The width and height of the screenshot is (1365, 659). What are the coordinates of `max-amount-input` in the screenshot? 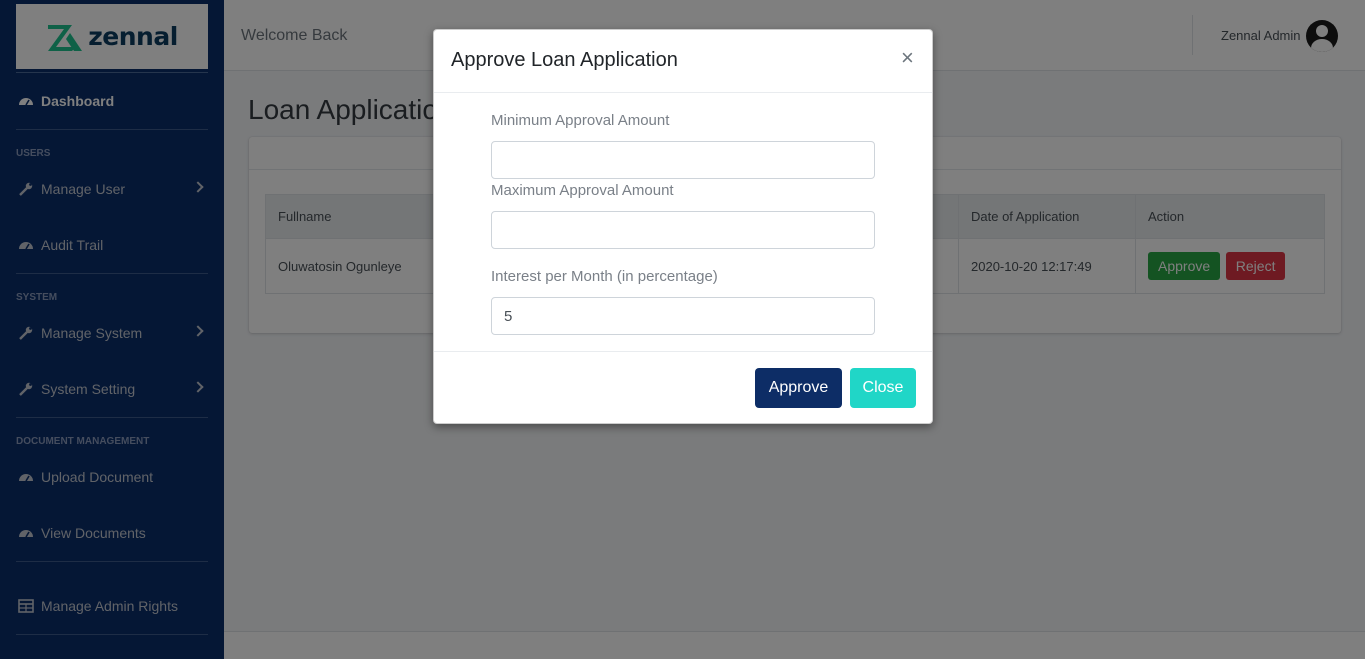 It's located at (683, 230).